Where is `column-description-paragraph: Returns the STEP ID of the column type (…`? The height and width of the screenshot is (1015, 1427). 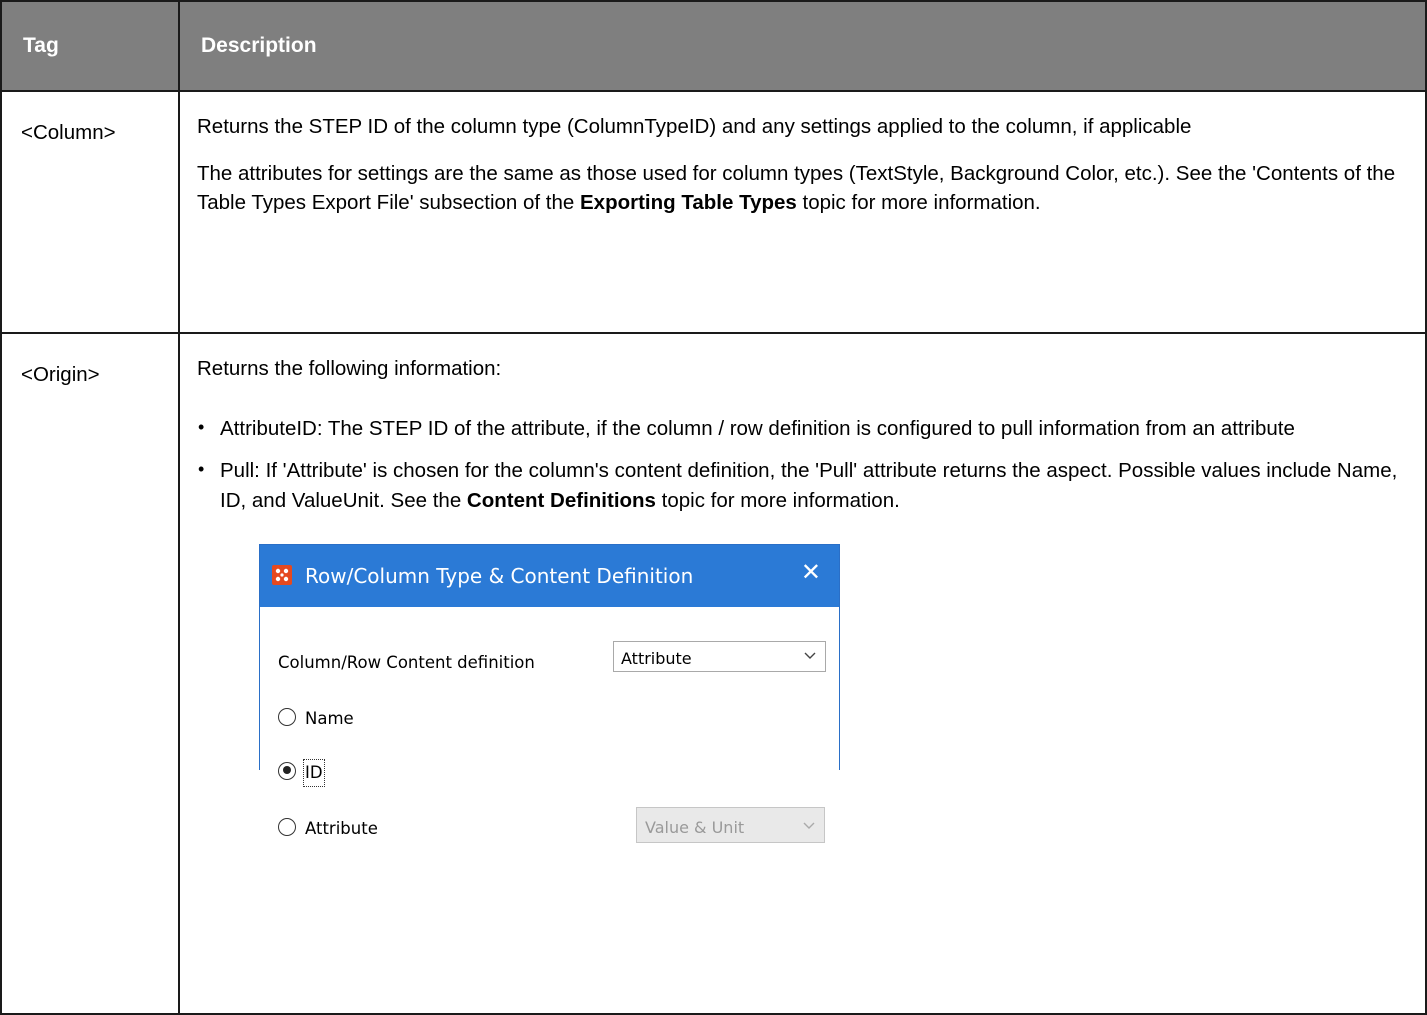 column-description-paragraph: Returns the STEP ID of the column type (… is located at coordinates (694, 126).